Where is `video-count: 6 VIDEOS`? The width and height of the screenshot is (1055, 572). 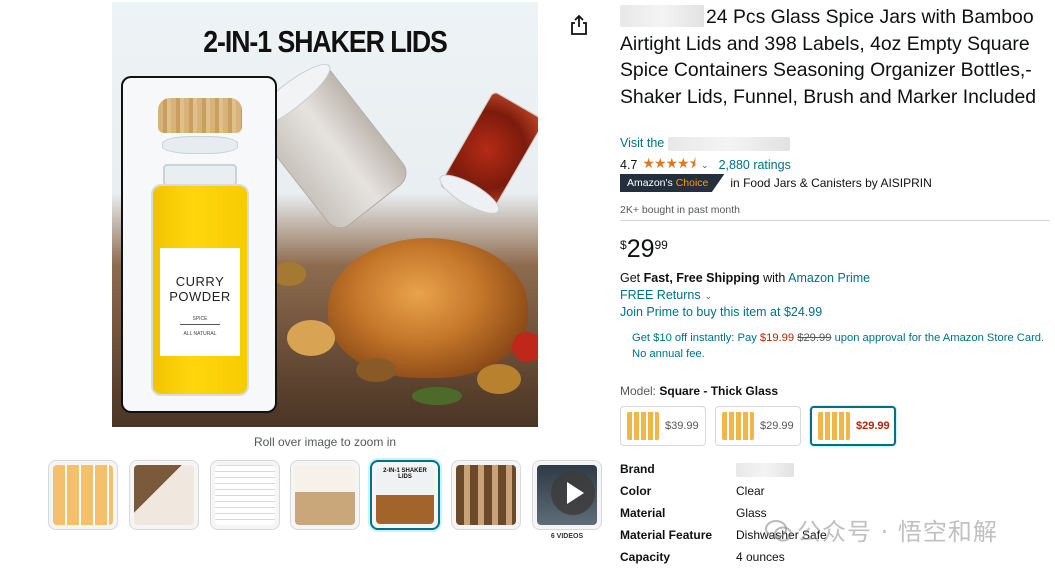
video-count: 6 VIDEOS is located at coordinates (567, 536).